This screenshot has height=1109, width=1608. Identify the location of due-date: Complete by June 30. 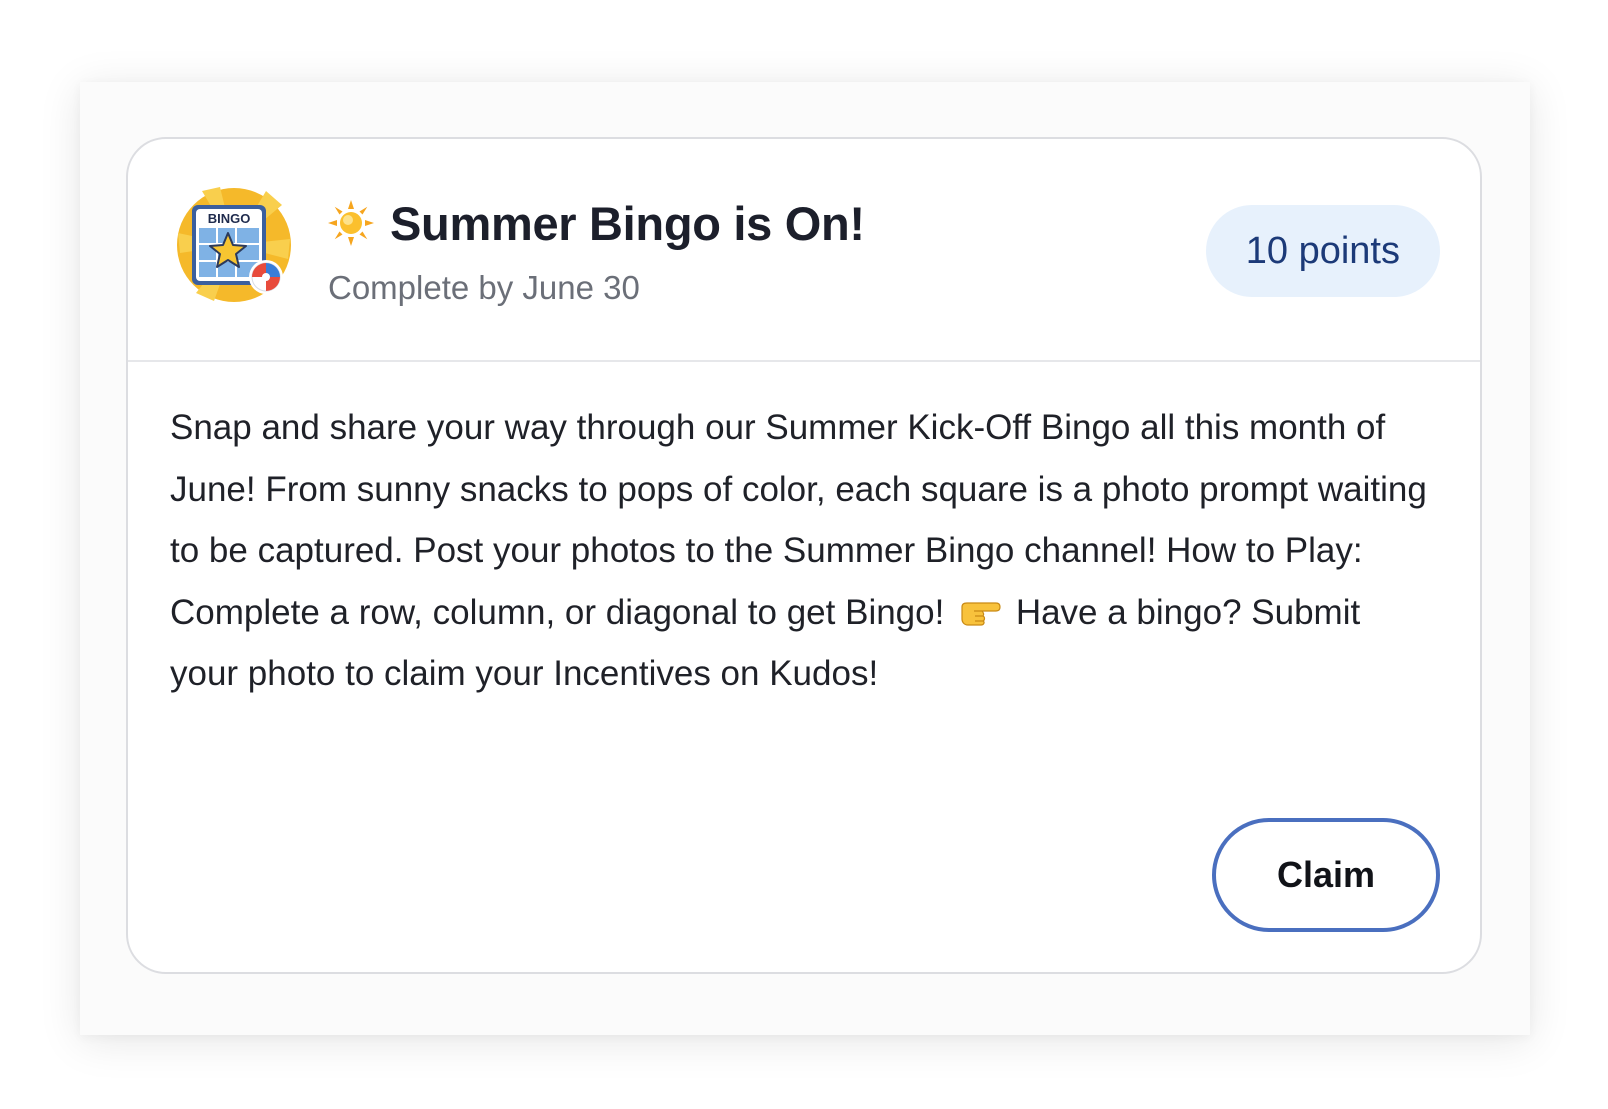
(484, 287).